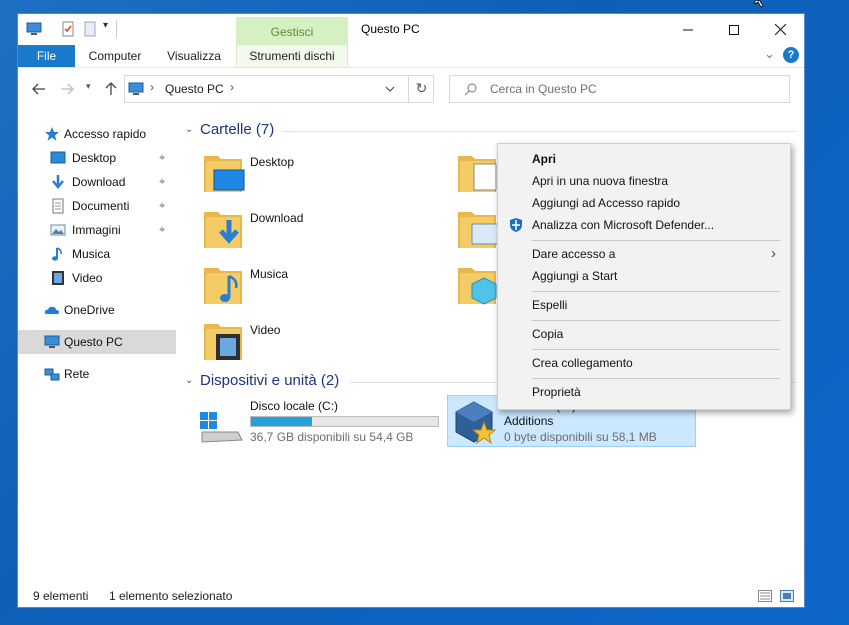 Image resolution: width=849 pixels, height=625 pixels. I want to click on tab-visualizza: Visualizza, so click(194, 56).